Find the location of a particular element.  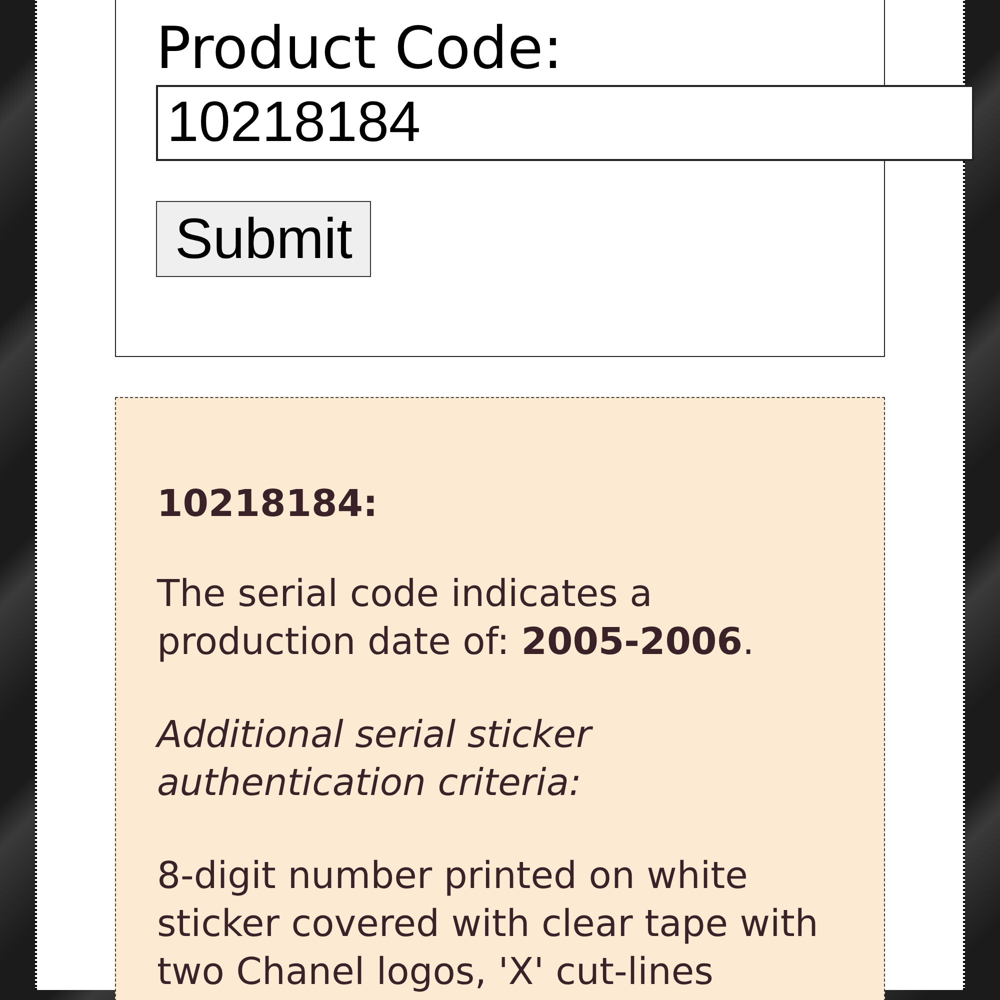

result-paragraph: 8-digit number printed on white sticker covered with clear tape with two Chanel logos, 'X' cut-lines is located at coordinates (488, 924).